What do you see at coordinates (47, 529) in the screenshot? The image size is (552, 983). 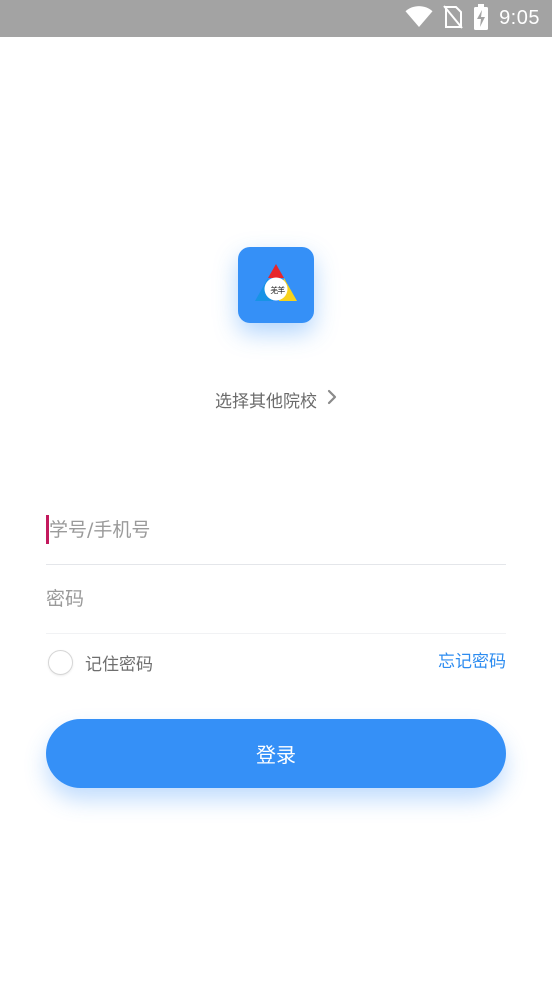 I see `text-cursor` at bounding box center [47, 529].